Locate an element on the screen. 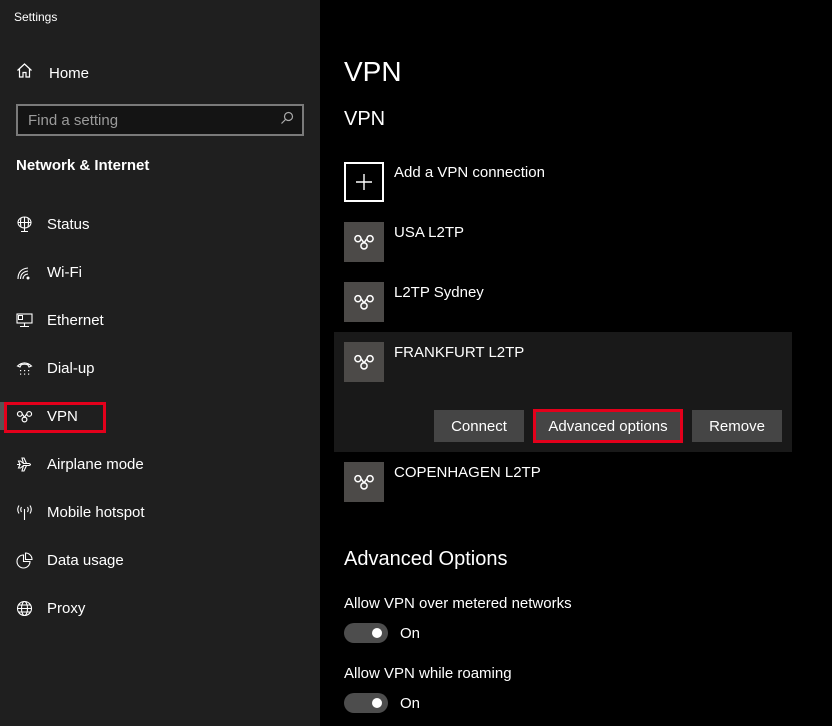 The image size is (832, 726). roaming-toggle-row: On is located at coordinates (382, 703).